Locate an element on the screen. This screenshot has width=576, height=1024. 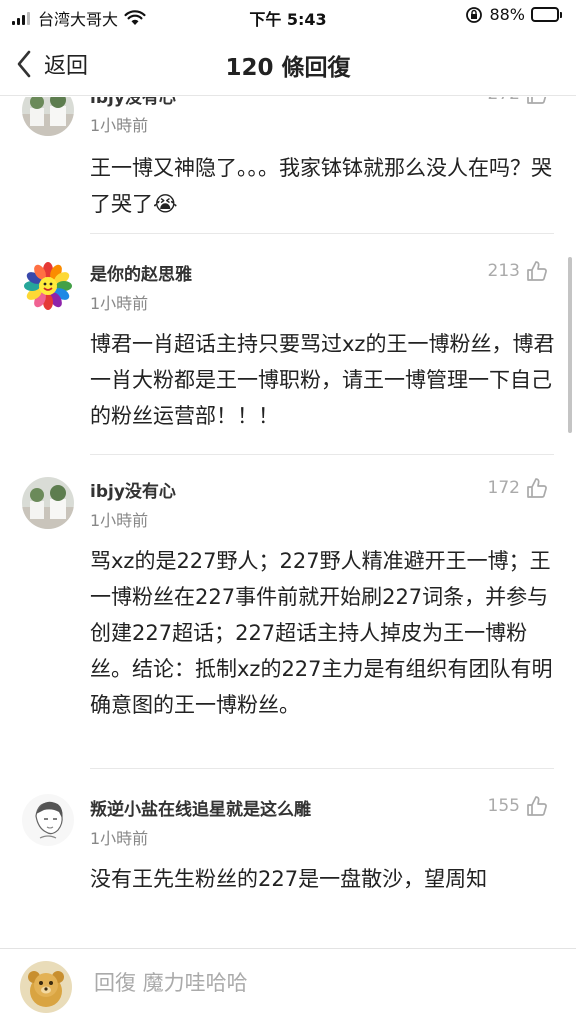
page-title: 120 條回復 is located at coordinates (288, 68).